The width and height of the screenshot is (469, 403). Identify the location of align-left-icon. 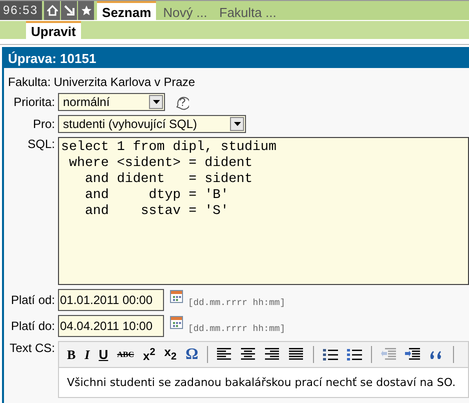
(224, 354).